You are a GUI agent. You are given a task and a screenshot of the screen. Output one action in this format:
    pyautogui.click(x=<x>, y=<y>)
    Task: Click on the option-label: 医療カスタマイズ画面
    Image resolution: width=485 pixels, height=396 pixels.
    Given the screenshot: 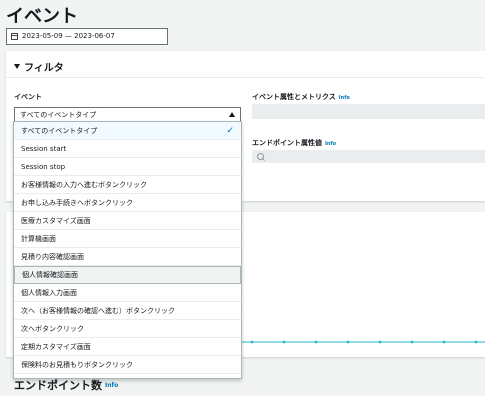 What is the action you would take?
    pyautogui.click(x=56, y=220)
    